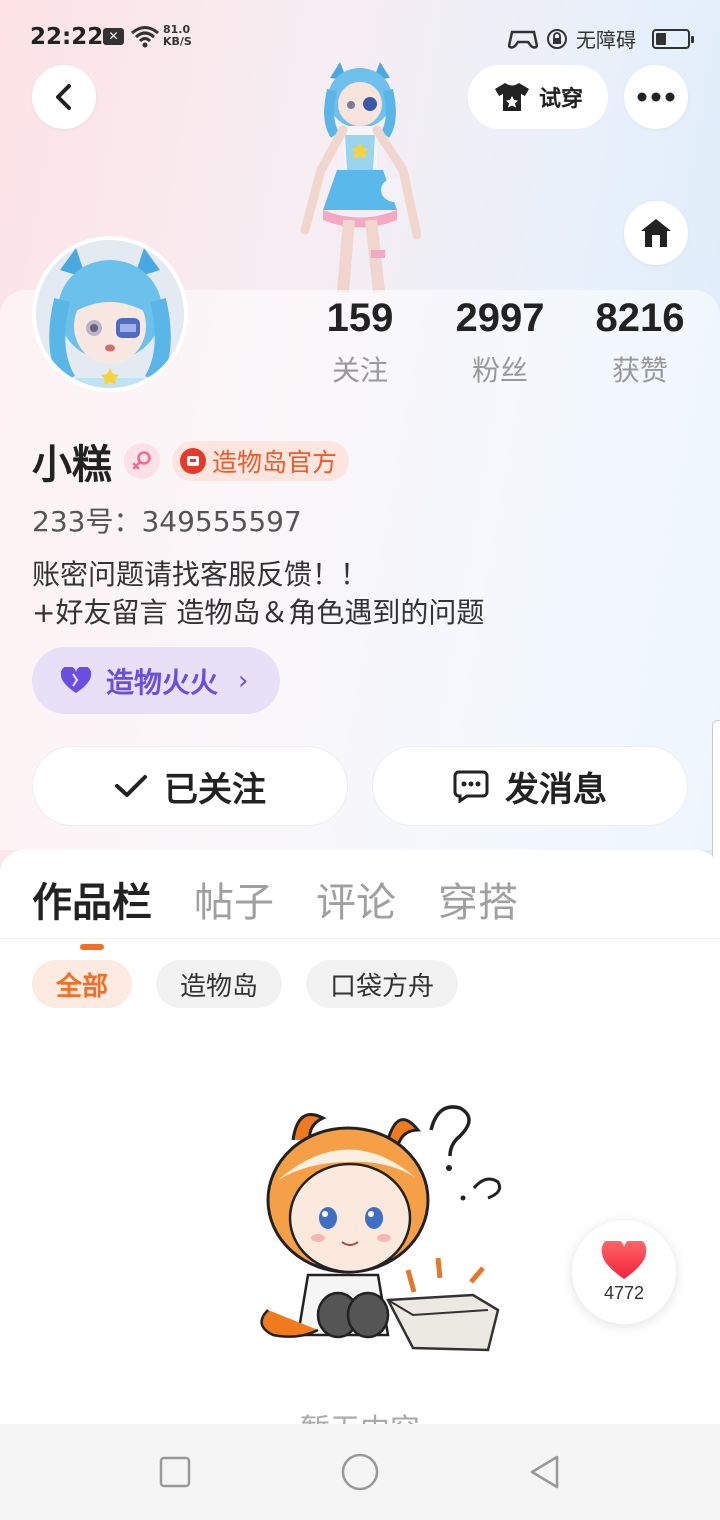 The width and height of the screenshot is (720, 1520). What do you see at coordinates (243, 680) in the screenshot?
I see `chevron-right-icon: ›` at bounding box center [243, 680].